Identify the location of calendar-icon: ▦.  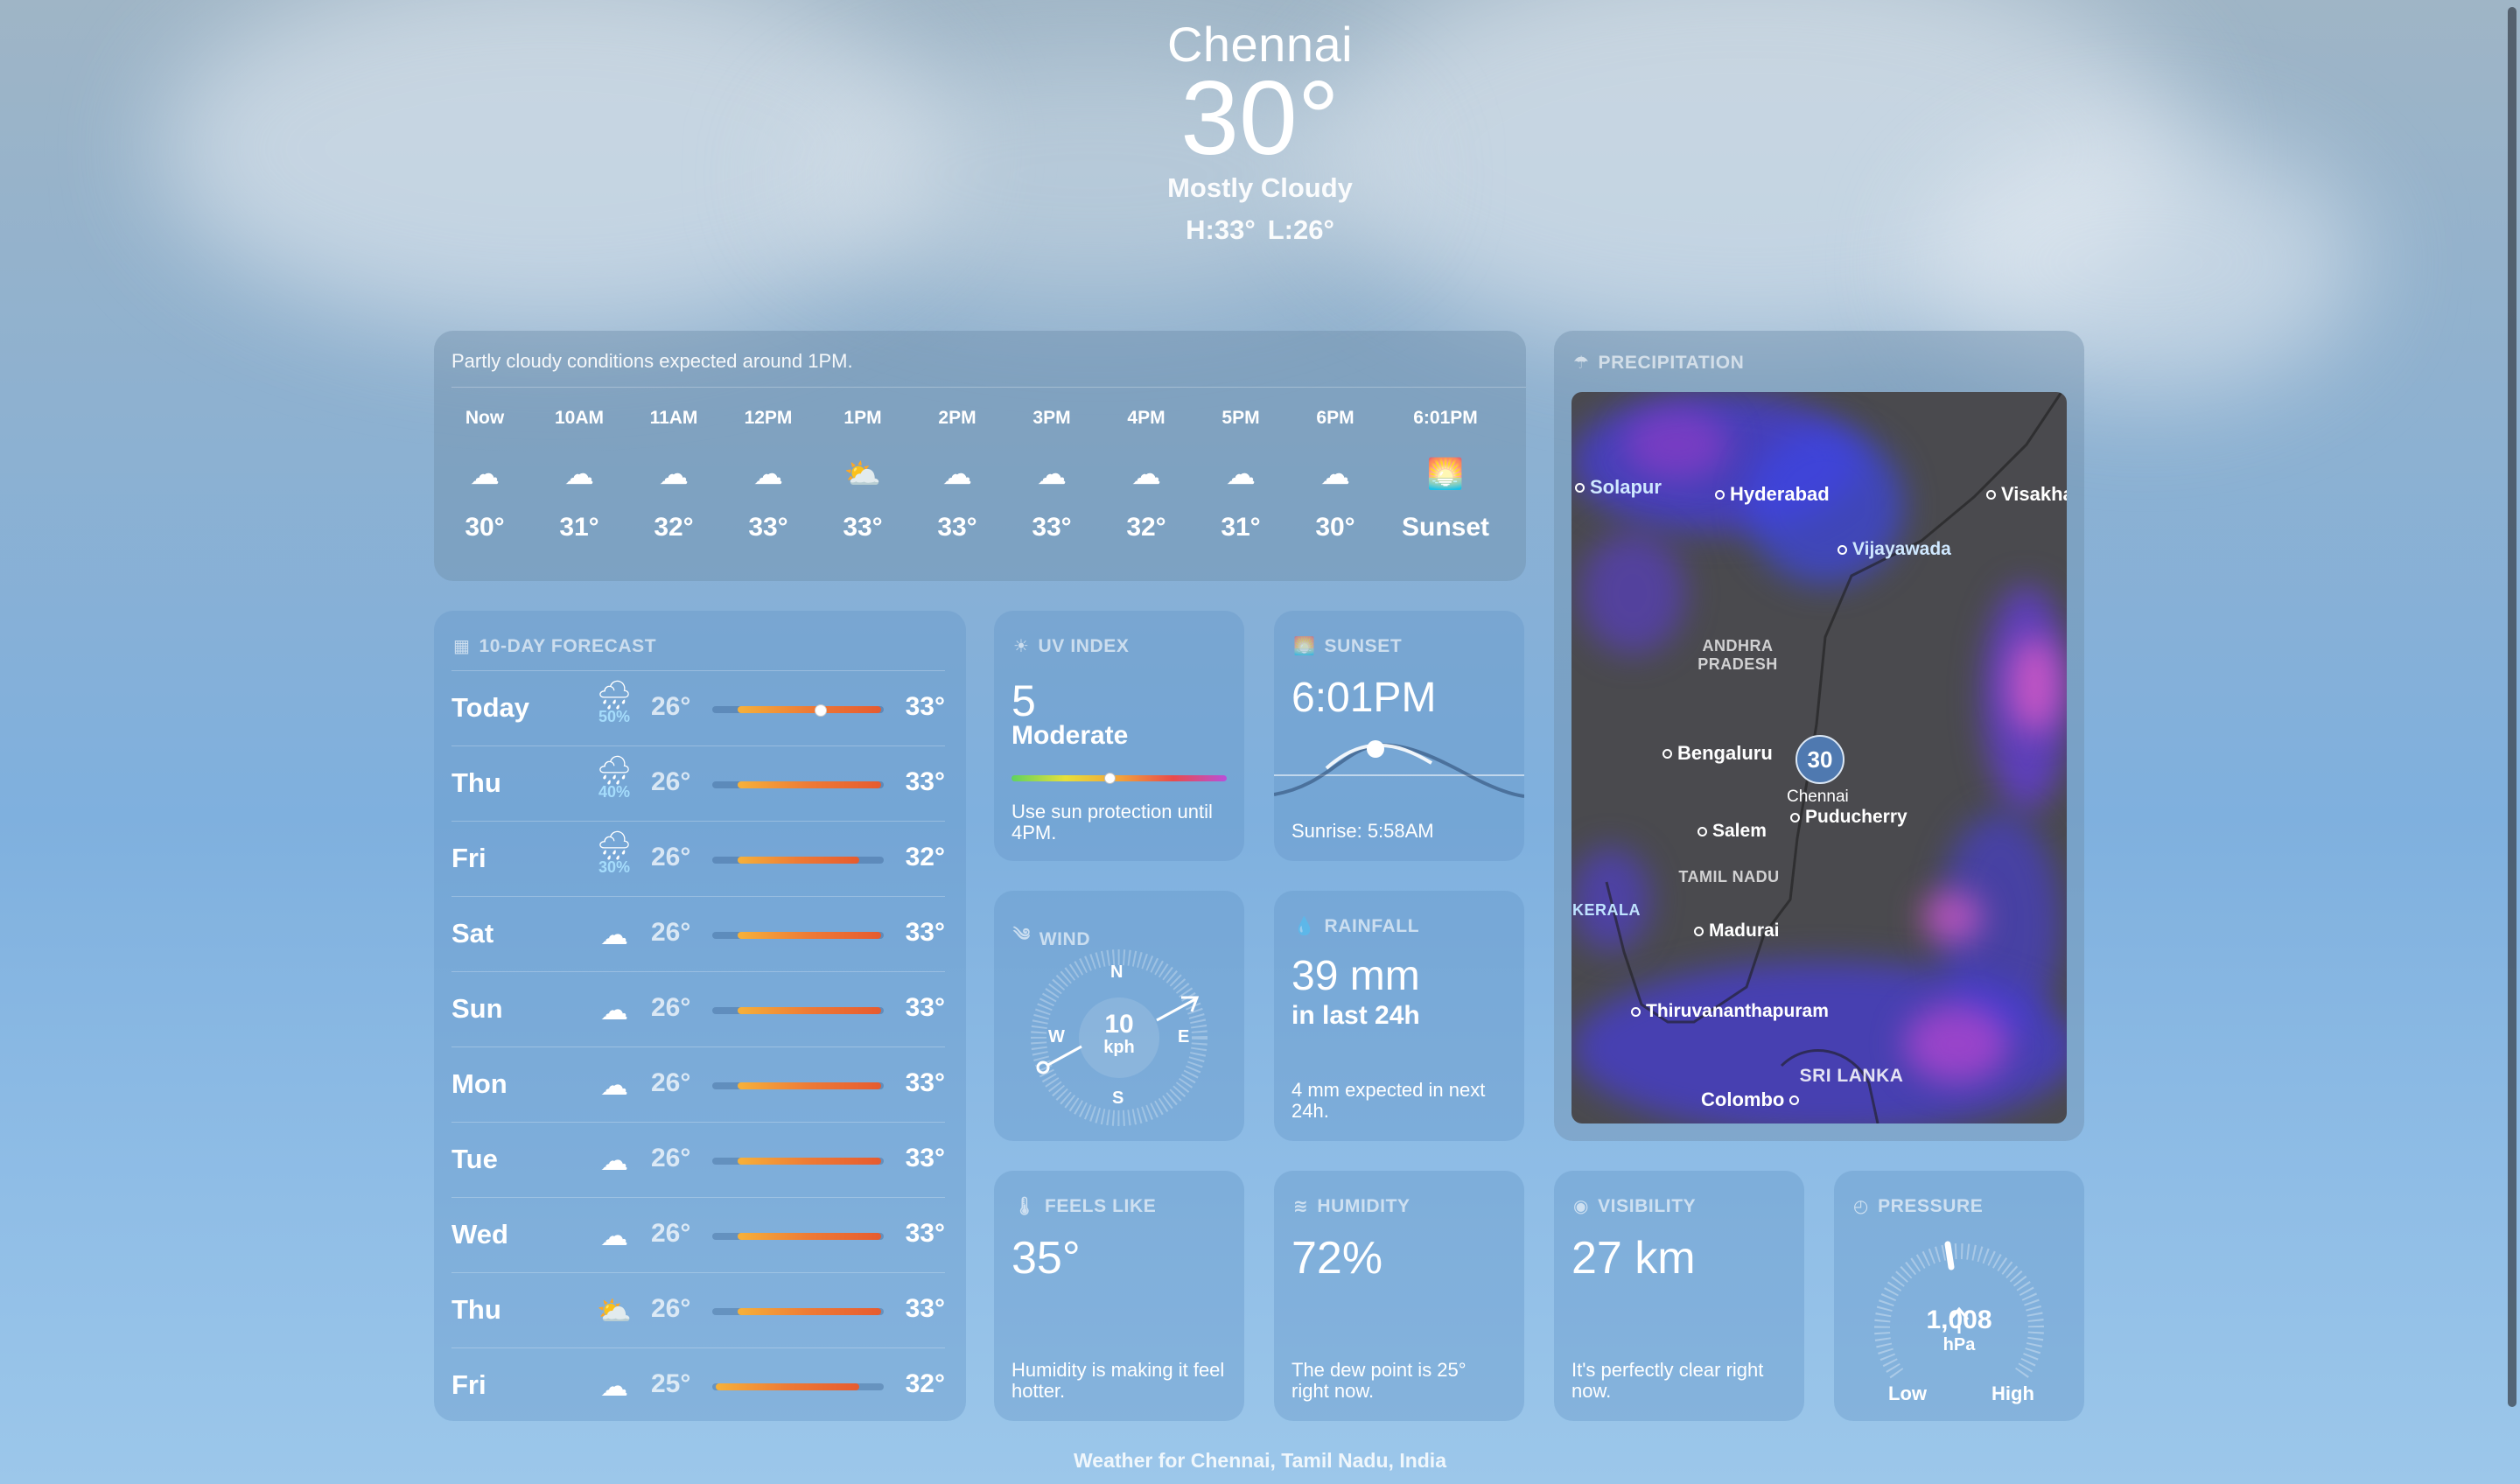
(462, 646).